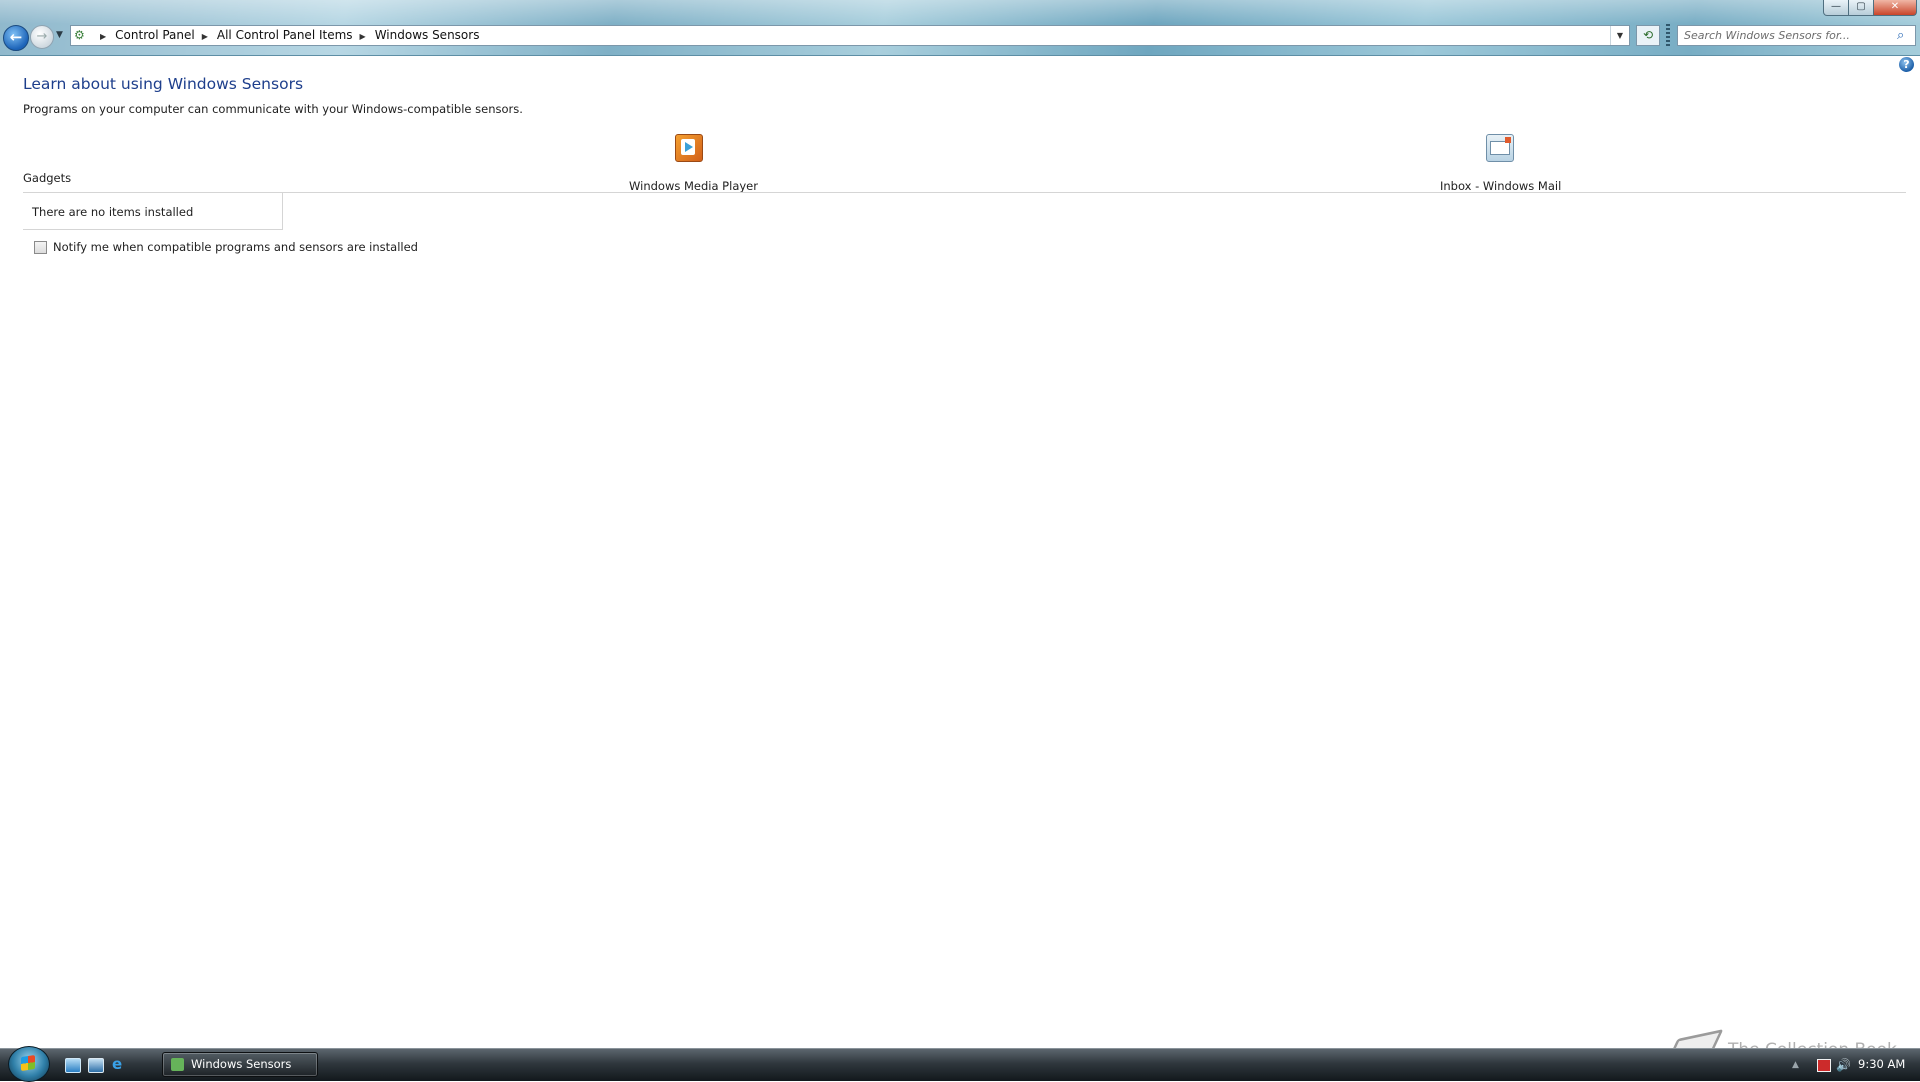  What do you see at coordinates (693, 163) in the screenshot?
I see `program-windows-media-player: Windows Media Player` at bounding box center [693, 163].